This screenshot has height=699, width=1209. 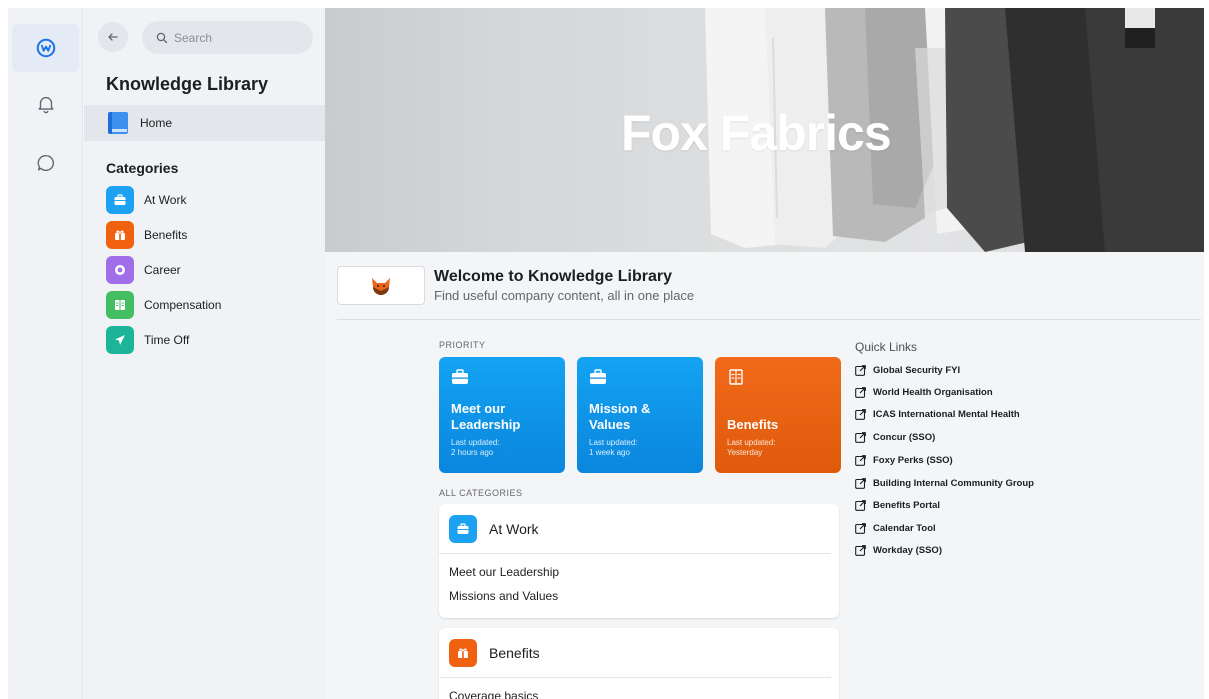 I want to click on quick-link: Workday (SSO), so click(x=898, y=550).